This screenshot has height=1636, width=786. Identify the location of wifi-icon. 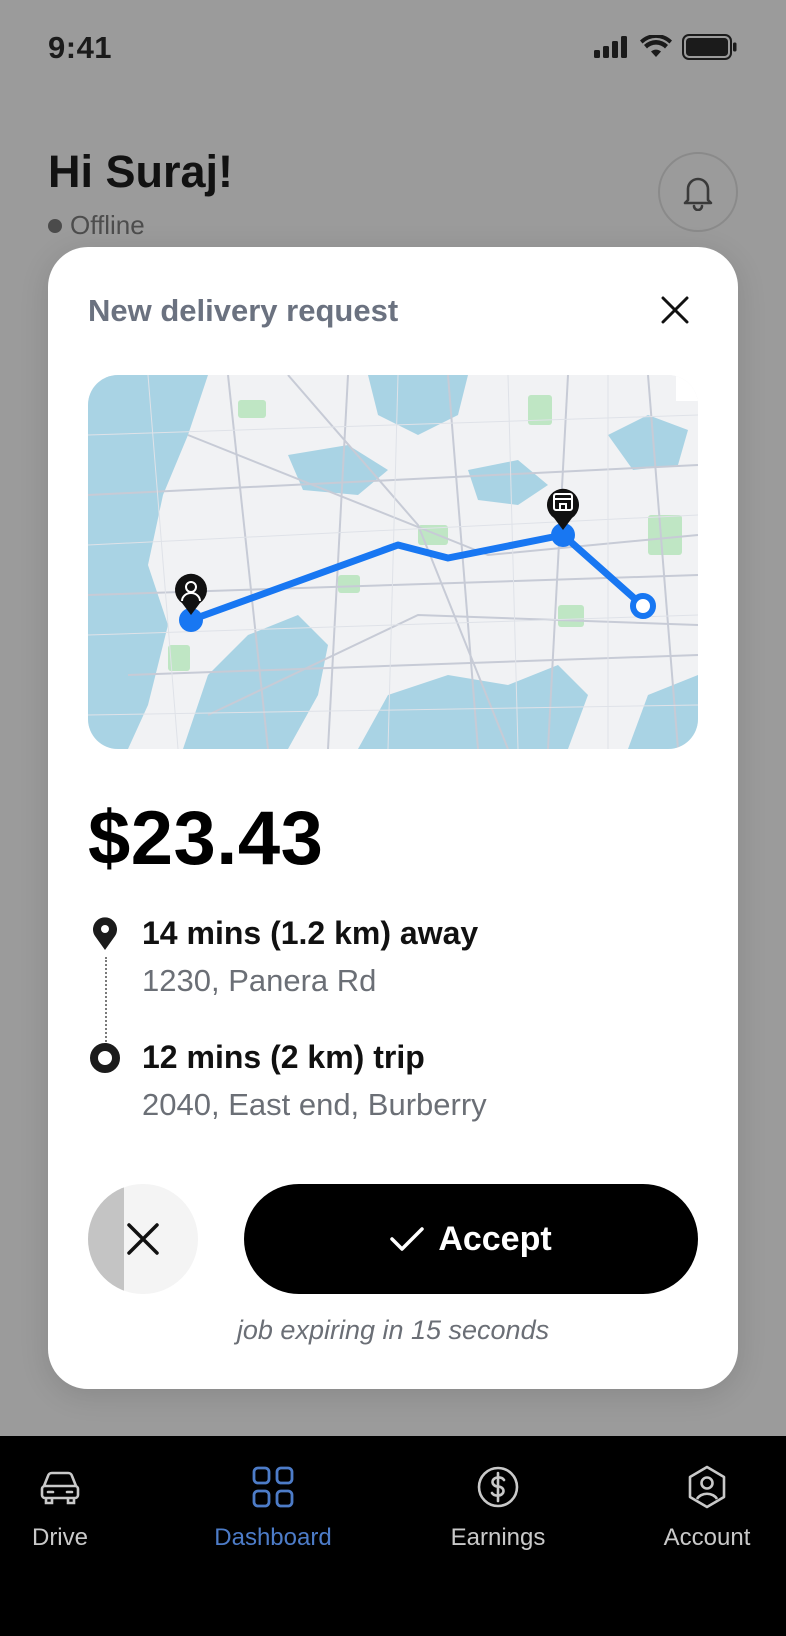
(656, 46).